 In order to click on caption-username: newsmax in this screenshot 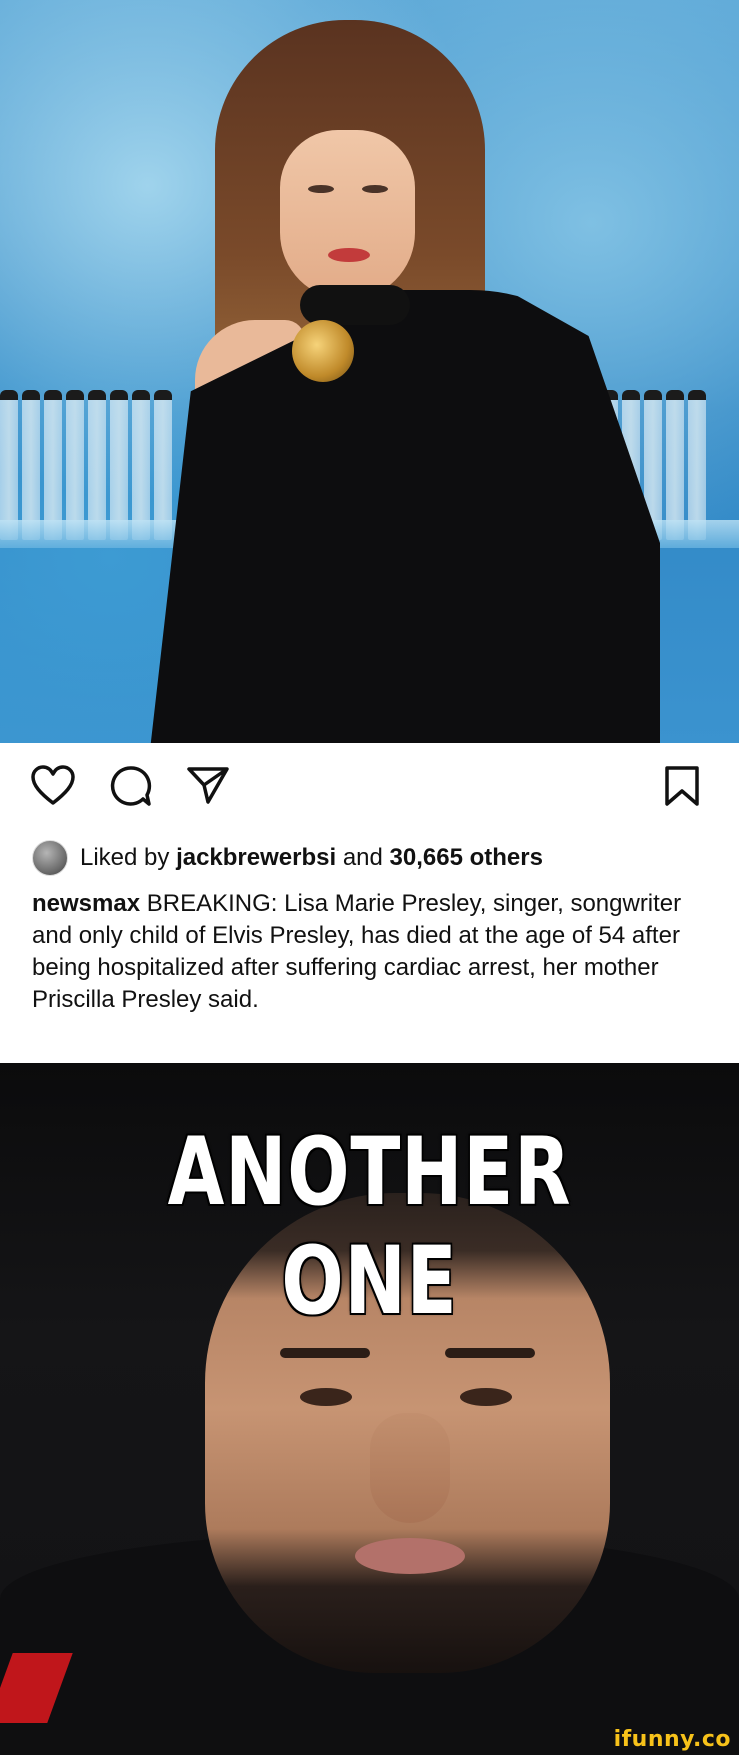, I will do `click(86, 903)`.